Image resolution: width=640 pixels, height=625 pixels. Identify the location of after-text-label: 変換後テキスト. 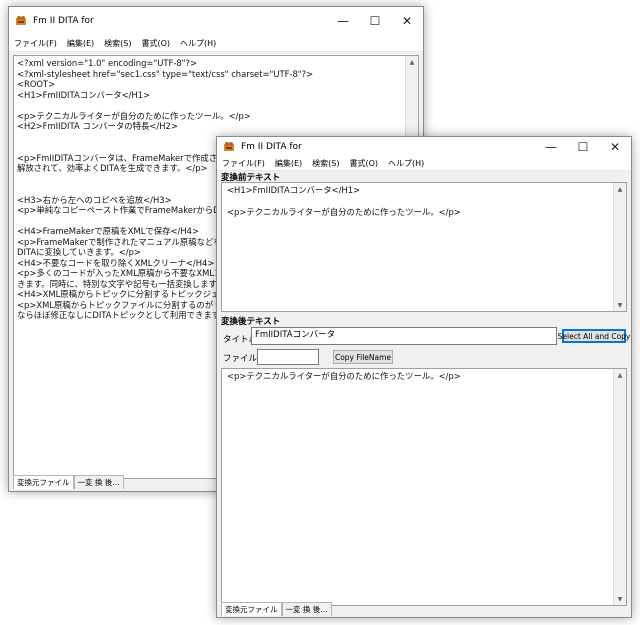
(251, 322).